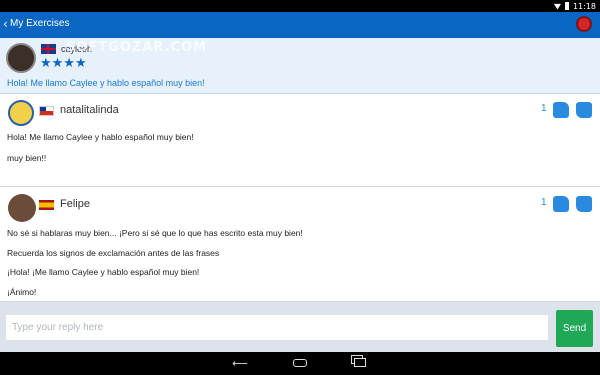 The height and width of the screenshot is (375, 600). I want to click on comment-line: ¡Ánimo!, so click(22, 292).